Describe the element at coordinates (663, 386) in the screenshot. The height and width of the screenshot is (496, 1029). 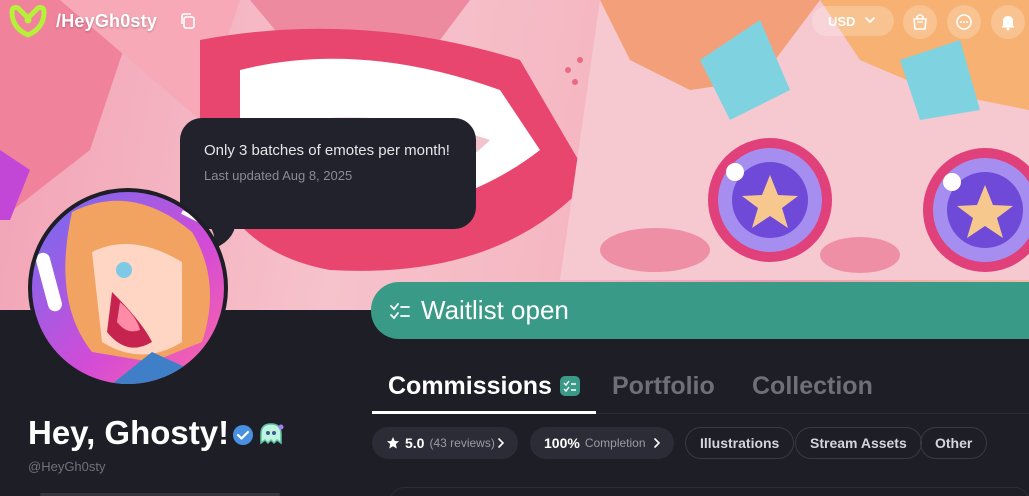
I see `tab-portfolio: Portfolio` at that location.